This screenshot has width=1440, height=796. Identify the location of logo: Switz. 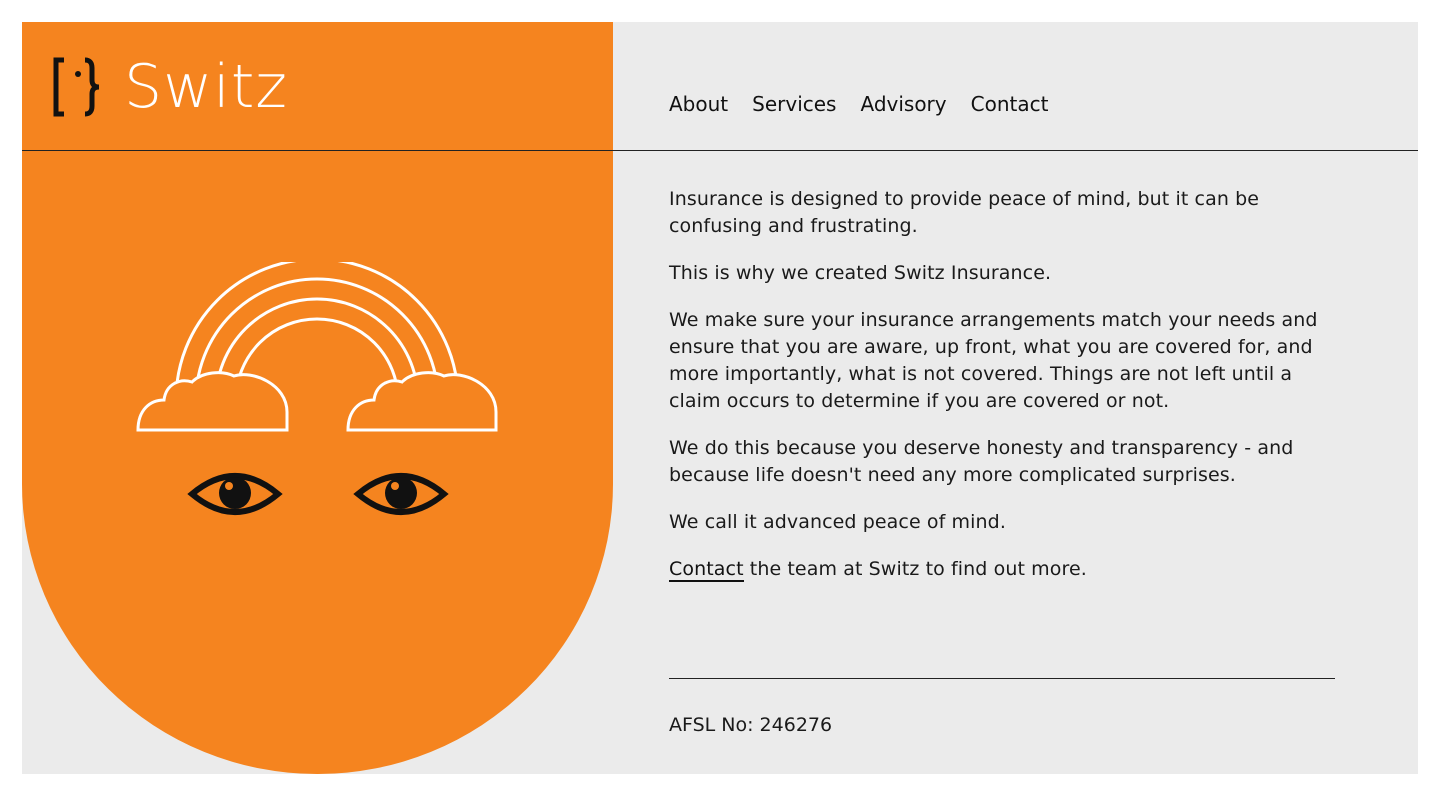
(170, 87).